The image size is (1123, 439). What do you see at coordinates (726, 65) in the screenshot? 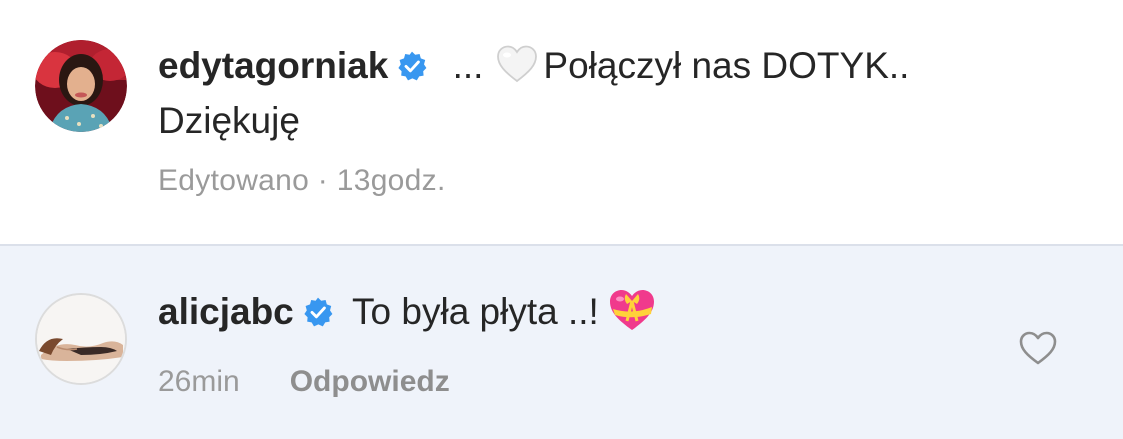
I see `caption-line1: Połączył nas DOTYK..` at bounding box center [726, 65].